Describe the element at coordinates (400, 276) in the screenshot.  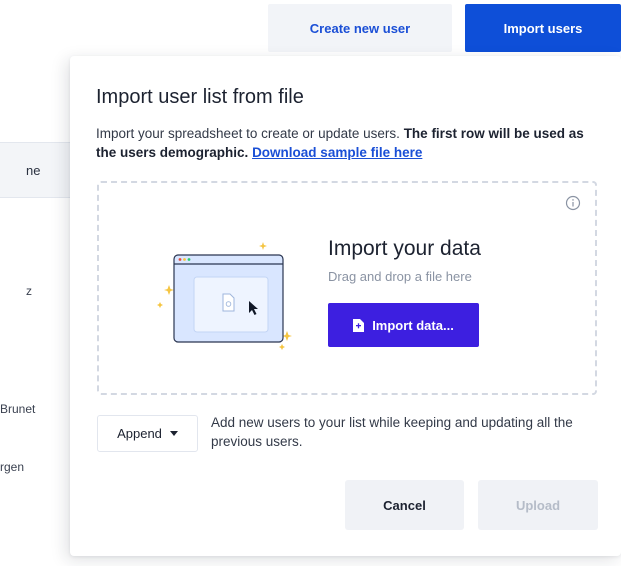
I see `dropzone-subtitle: Drag and drop a file here` at that location.